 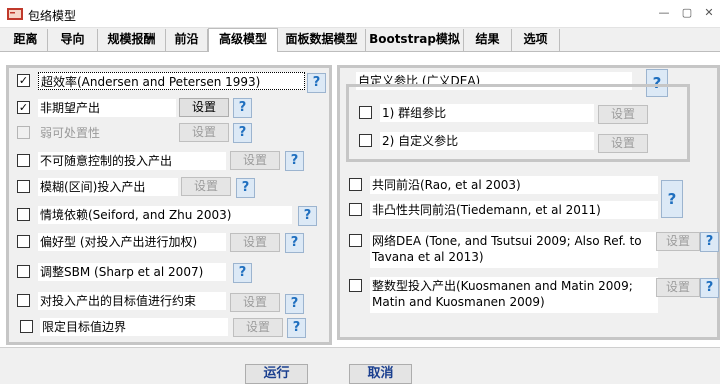 What do you see at coordinates (132, 40) in the screenshot?
I see `tab-returns-to-scale: 规模报酬` at bounding box center [132, 40].